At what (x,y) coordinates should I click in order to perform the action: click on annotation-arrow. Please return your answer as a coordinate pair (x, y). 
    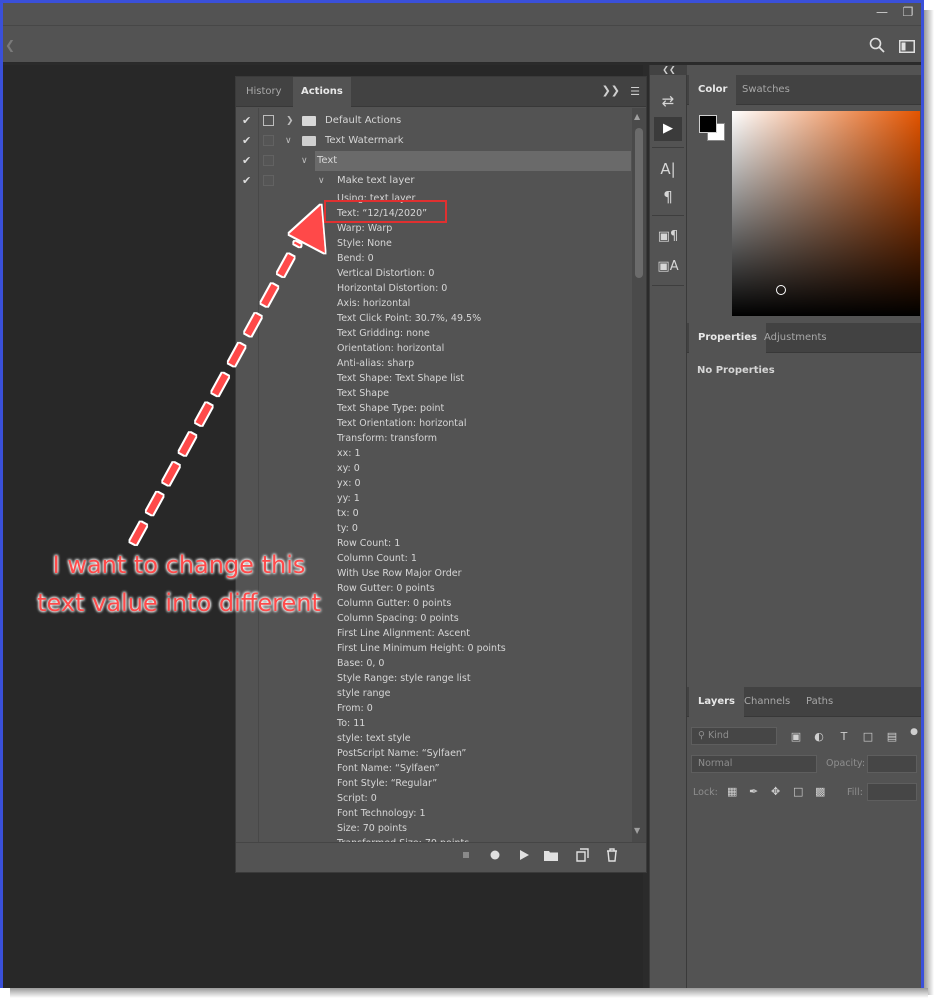
    Looking at the image, I should click on (227, 375).